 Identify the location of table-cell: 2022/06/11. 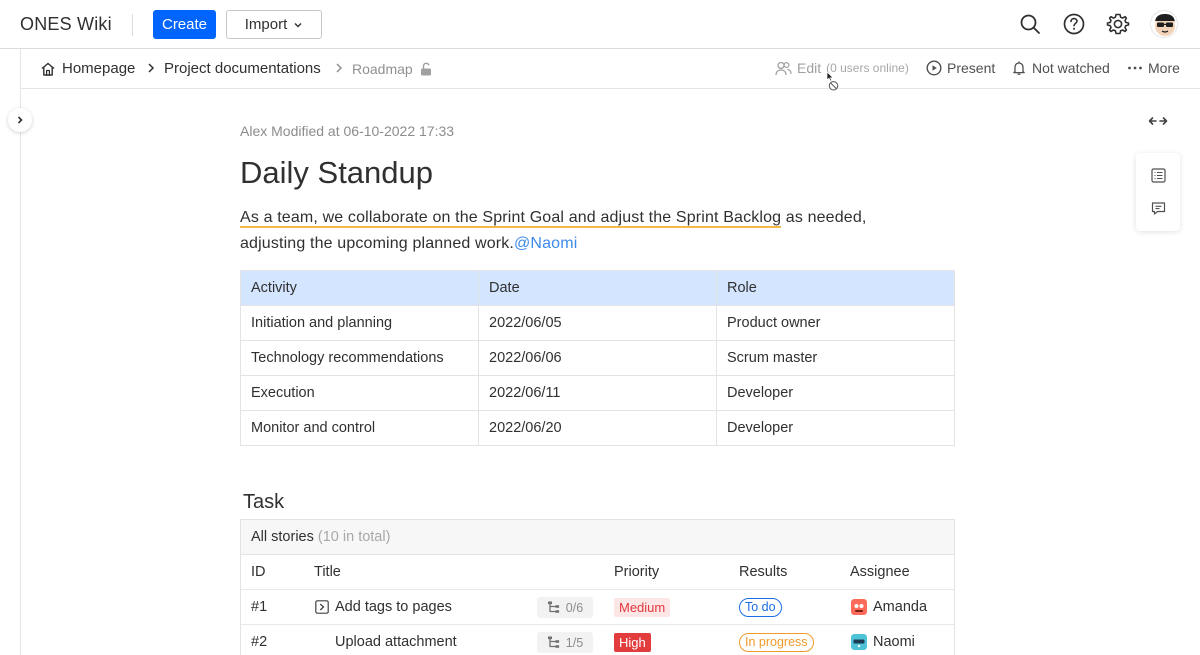
(597, 393).